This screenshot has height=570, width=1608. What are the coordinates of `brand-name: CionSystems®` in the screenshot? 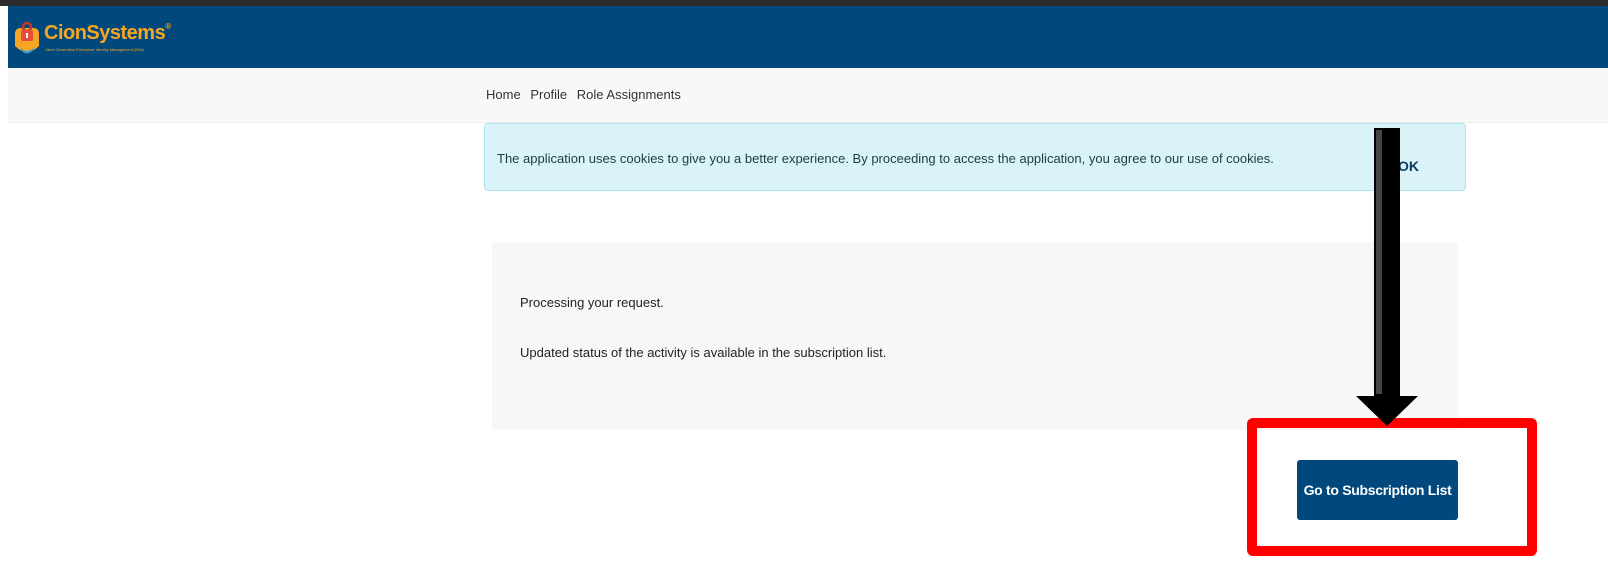 It's located at (107, 33).